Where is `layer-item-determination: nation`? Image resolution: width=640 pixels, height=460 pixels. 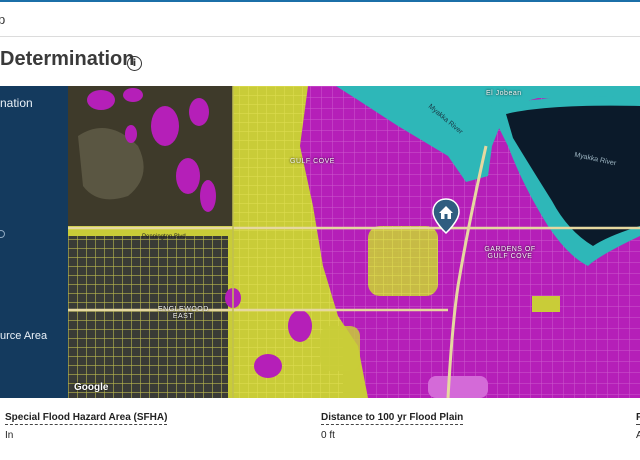 layer-item-determination: nation is located at coordinates (16, 103).